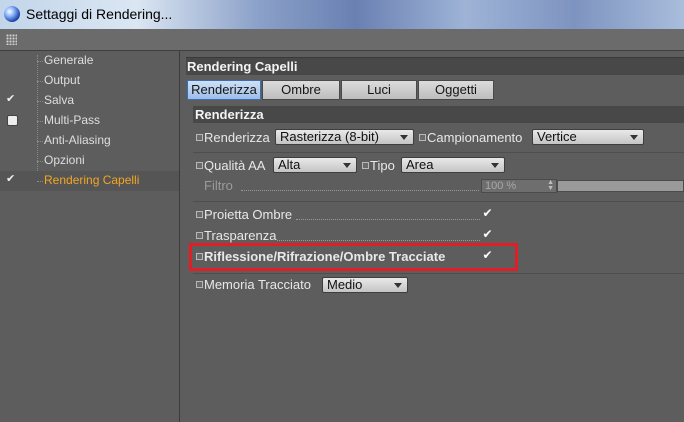 Image resolution: width=684 pixels, height=422 pixels. I want to click on sidebar-item-rendering-capelli: ✔ Rendering Capelli, so click(89, 181).